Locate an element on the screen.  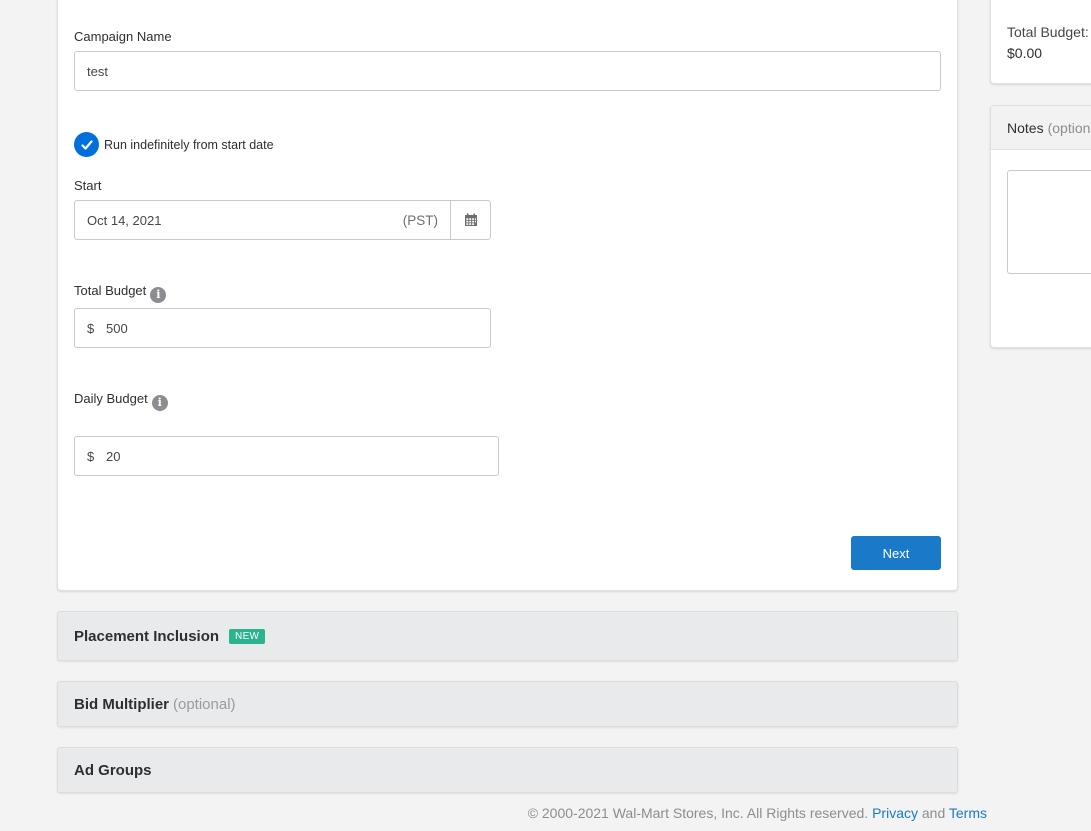
terms-link: Terms is located at coordinates (968, 813).